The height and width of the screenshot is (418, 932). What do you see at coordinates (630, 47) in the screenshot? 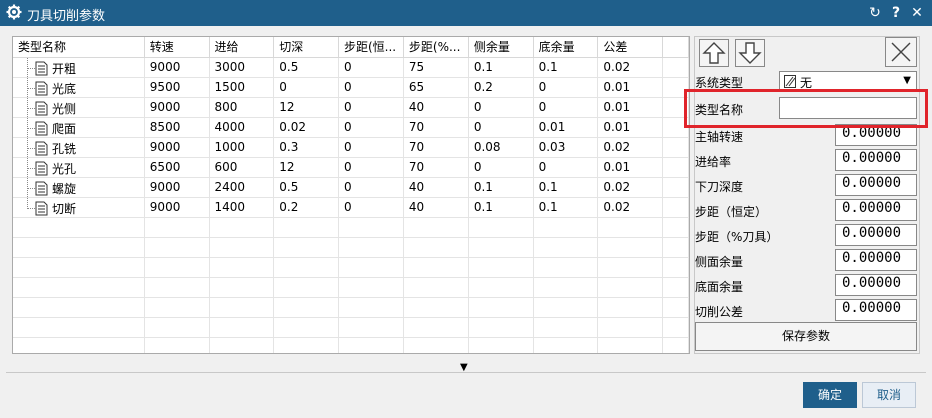
I see `column-header: 公差` at bounding box center [630, 47].